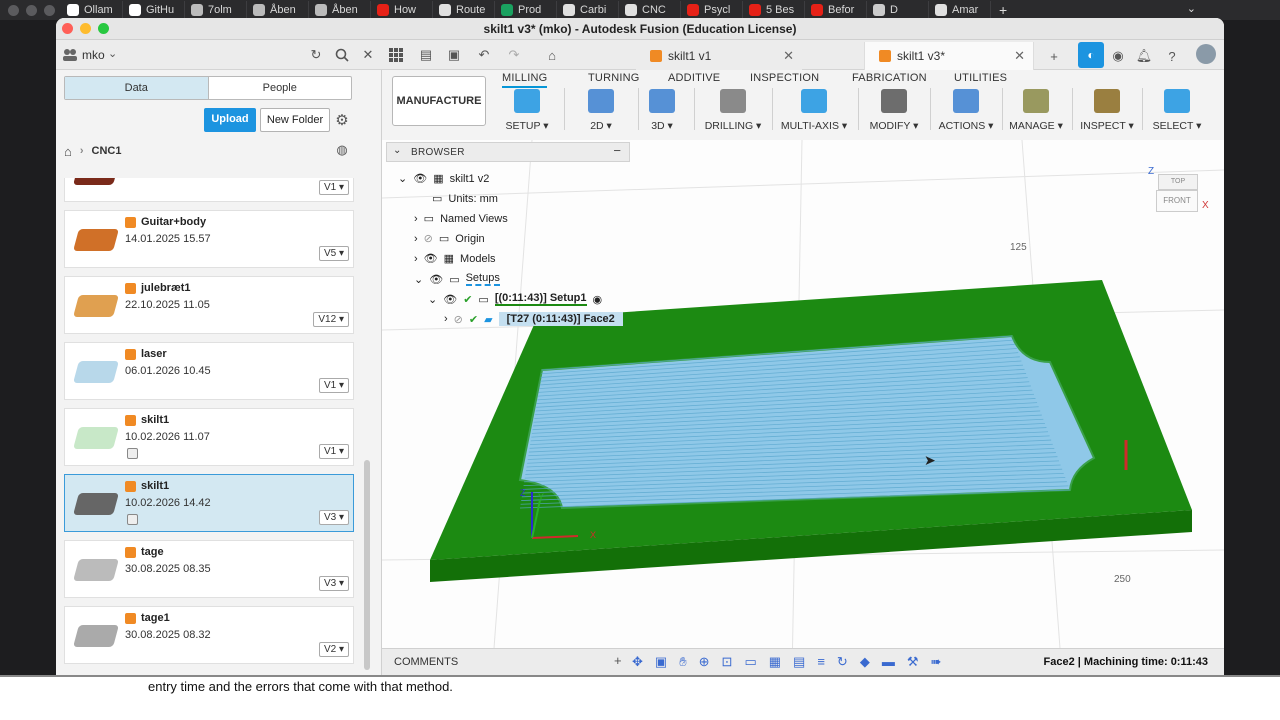 The height and width of the screenshot is (720, 1280). What do you see at coordinates (209, 503) in the screenshot?
I see `file-card: skilt1 10.02.2026 14.42 V3 ▾` at bounding box center [209, 503].